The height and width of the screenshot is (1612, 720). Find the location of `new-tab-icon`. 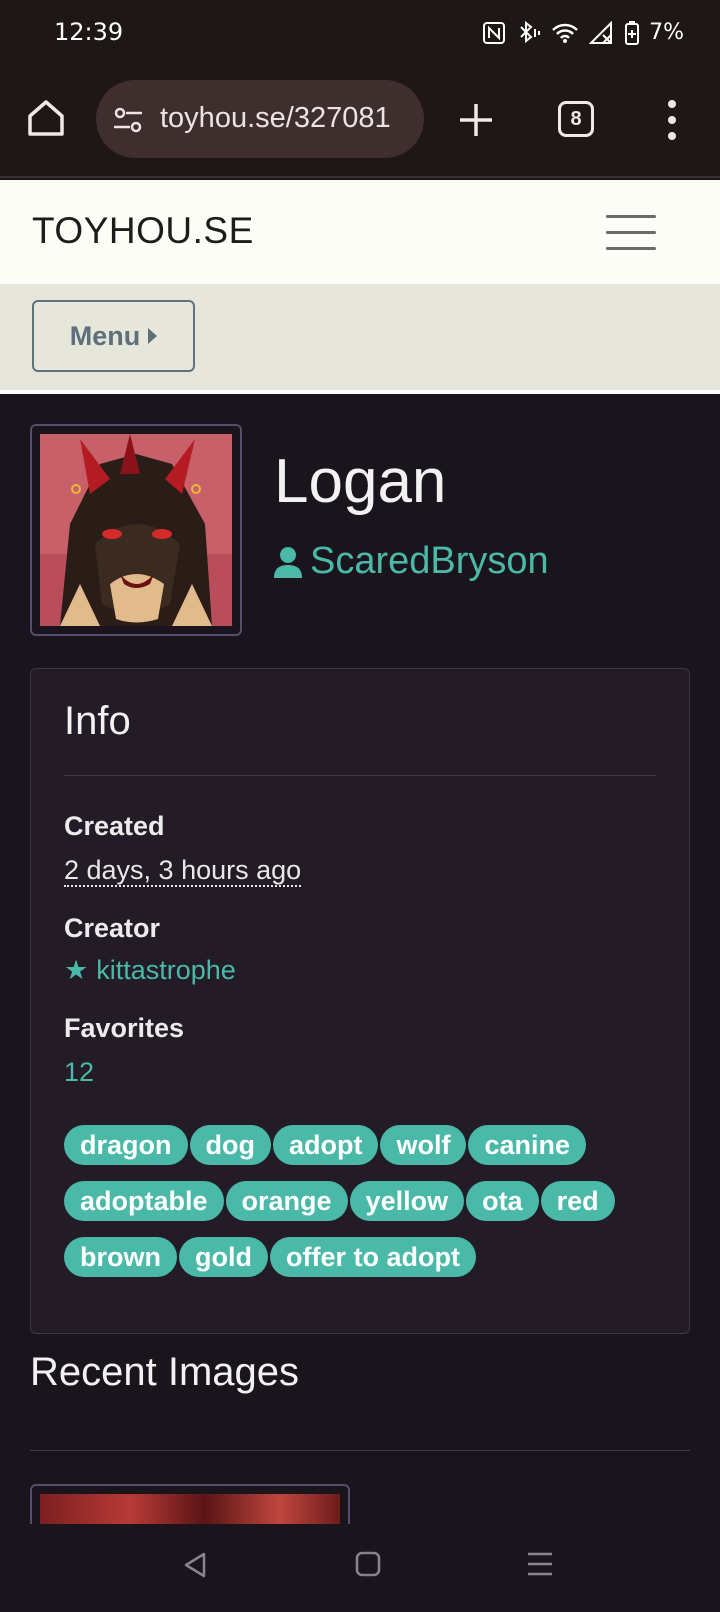

new-tab-icon is located at coordinates (476, 120).